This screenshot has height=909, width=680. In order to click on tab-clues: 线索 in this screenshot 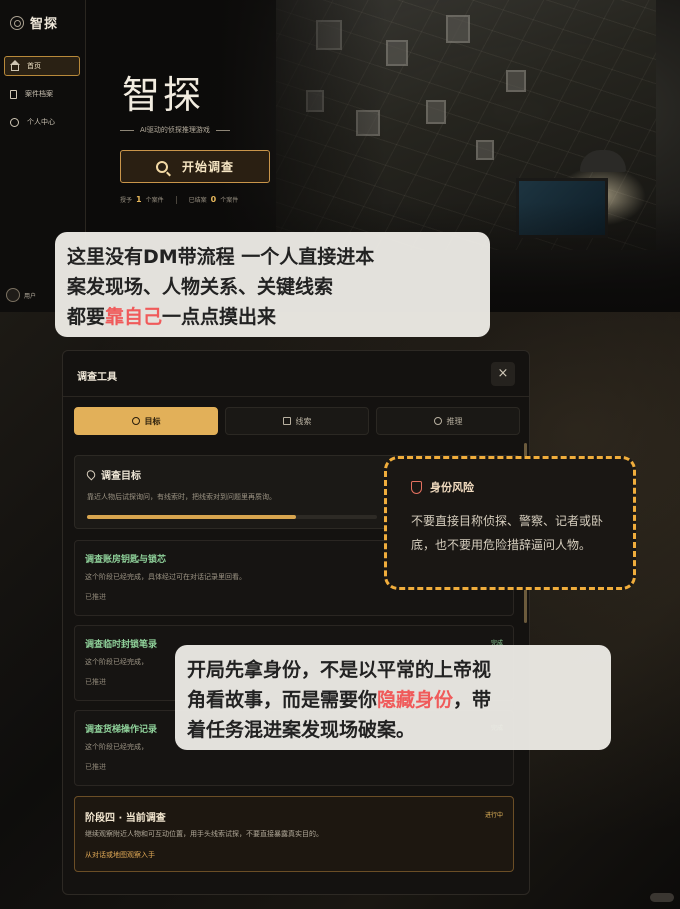, I will do `click(297, 421)`.